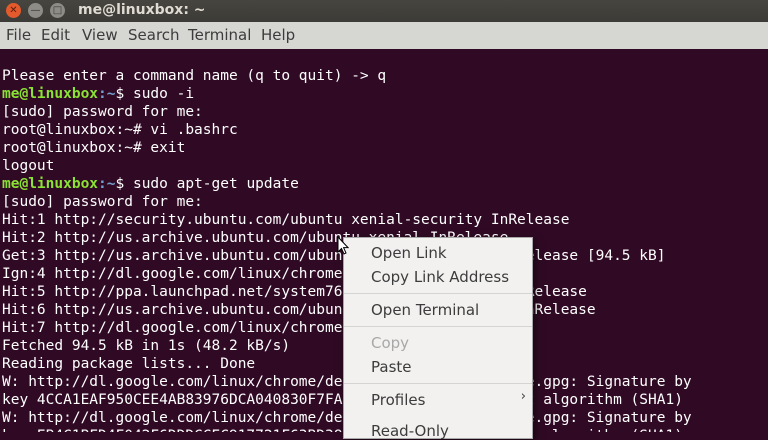 The image size is (768, 440). I want to click on line-text: Reading package lists... Done, so click(129, 364).